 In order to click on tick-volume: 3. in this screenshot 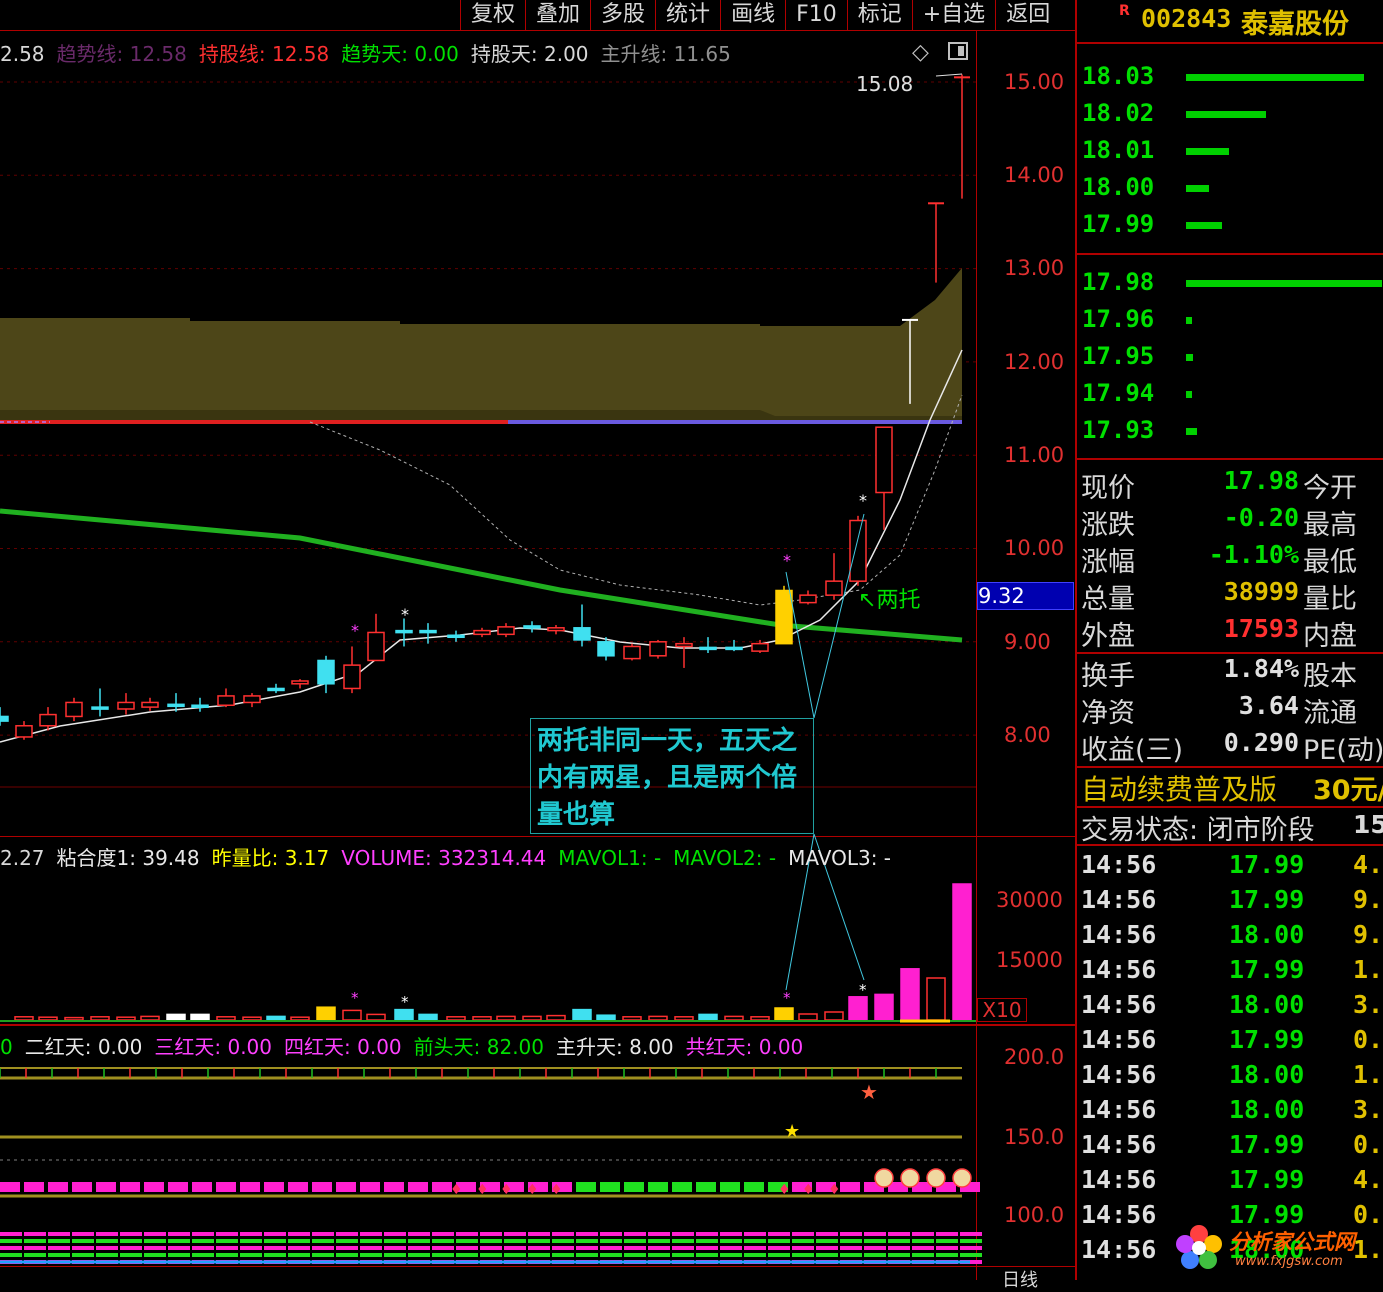, I will do `click(1368, 1004)`.